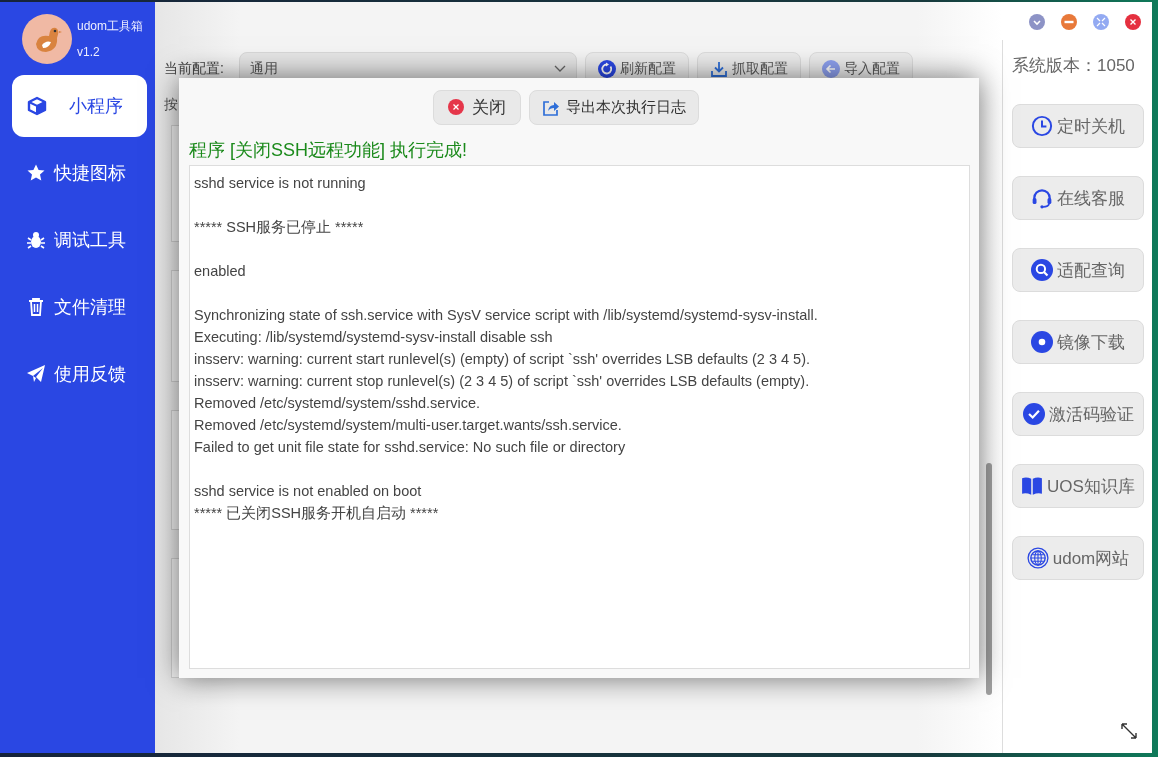 The width and height of the screenshot is (1158, 757). What do you see at coordinates (337, 403) in the screenshot?
I see `log-line: Removed /etc/systemd/system/sshd.service.` at bounding box center [337, 403].